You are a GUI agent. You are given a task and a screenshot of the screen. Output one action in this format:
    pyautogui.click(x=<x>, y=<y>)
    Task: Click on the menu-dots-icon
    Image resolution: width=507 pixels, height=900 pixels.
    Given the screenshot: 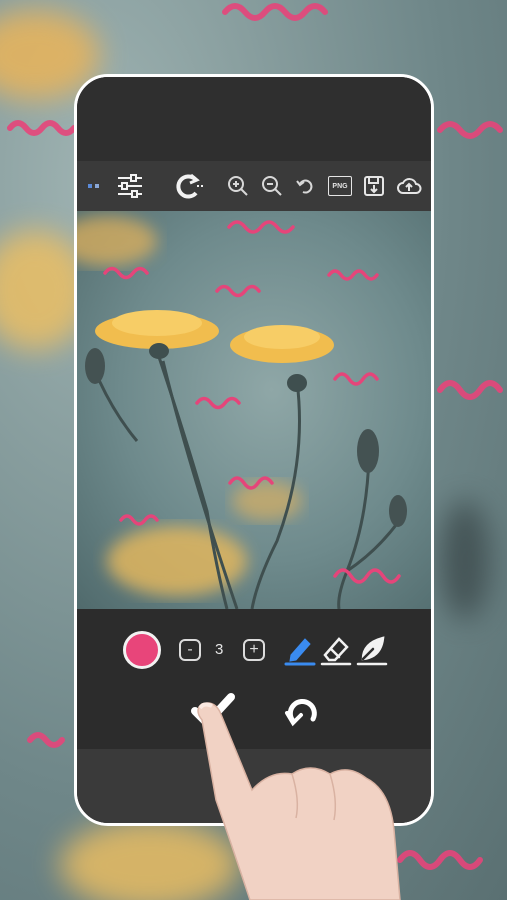 What is the action you would take?
    pyautogui.click(x=95, y=186)
    